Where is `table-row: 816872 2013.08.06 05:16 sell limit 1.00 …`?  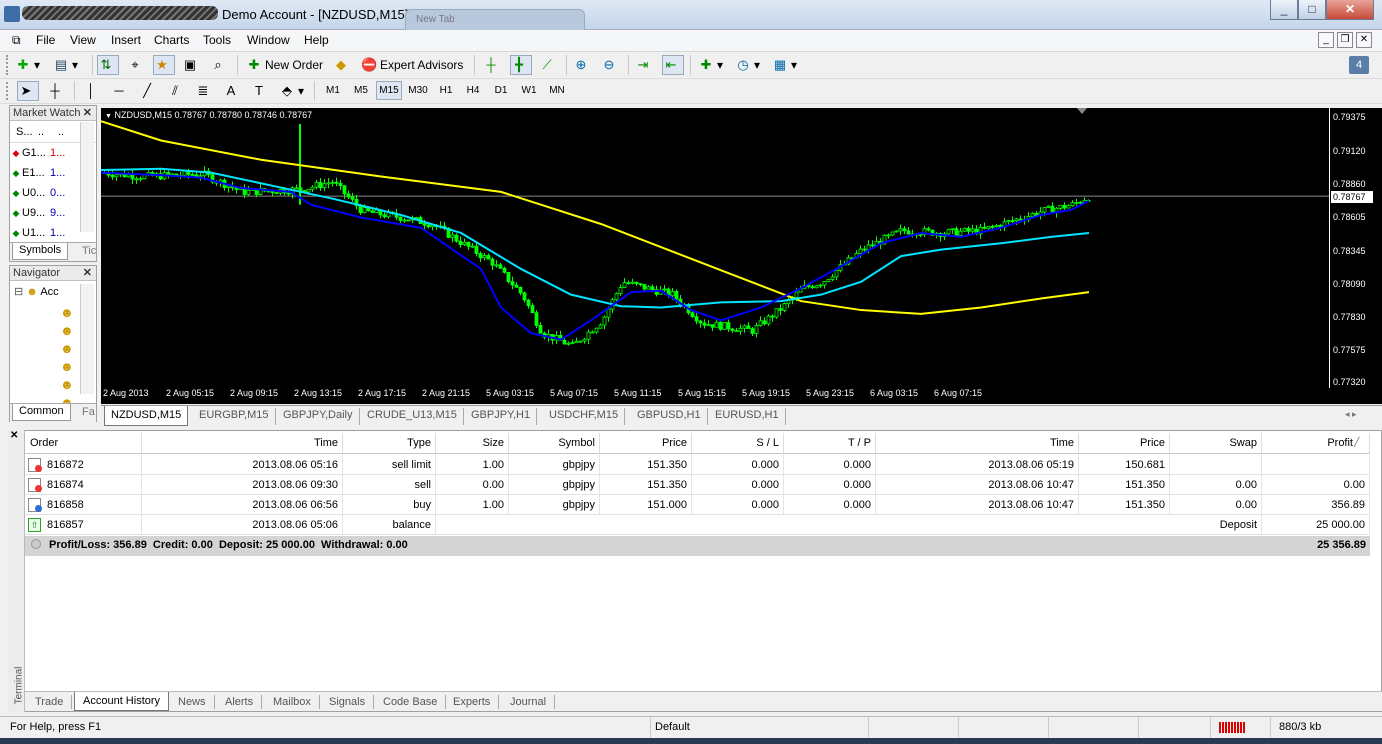 table-row: 816872 2013.08.06 05:16 sell limit 1.00 … is located at coordinates (697, 465).